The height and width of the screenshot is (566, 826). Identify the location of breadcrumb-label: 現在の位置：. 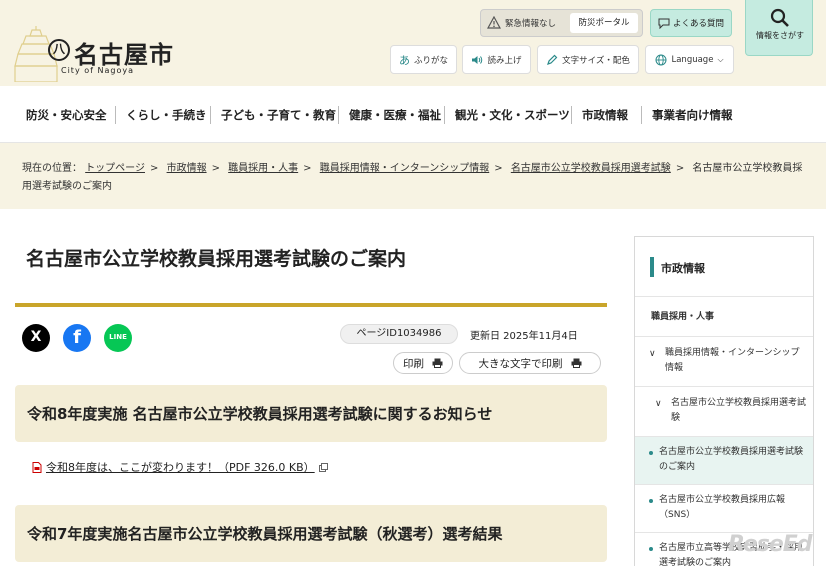
(52, 168).